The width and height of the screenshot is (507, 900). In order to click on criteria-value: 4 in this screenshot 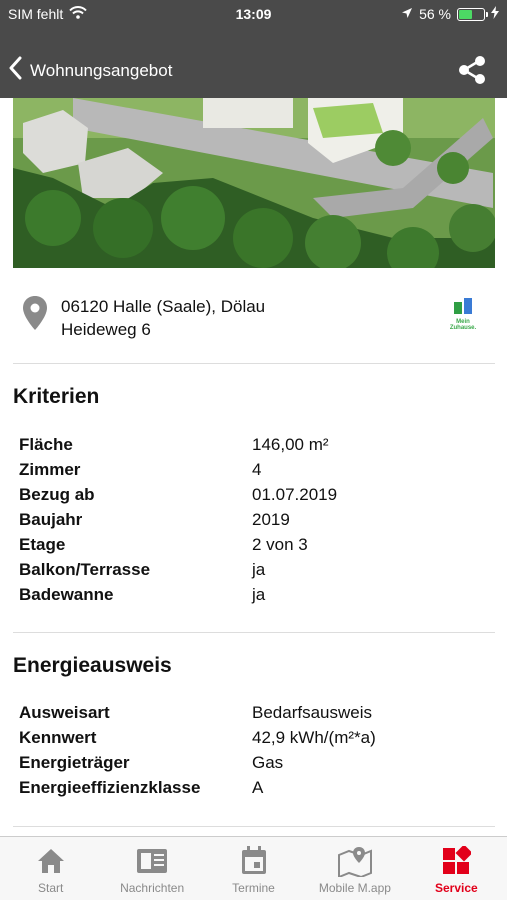, I will do `click(257, 469)`.